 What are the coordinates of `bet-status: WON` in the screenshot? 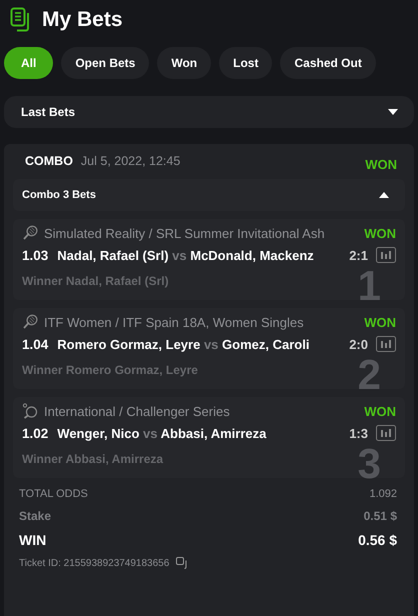 It's located at (381, 164).